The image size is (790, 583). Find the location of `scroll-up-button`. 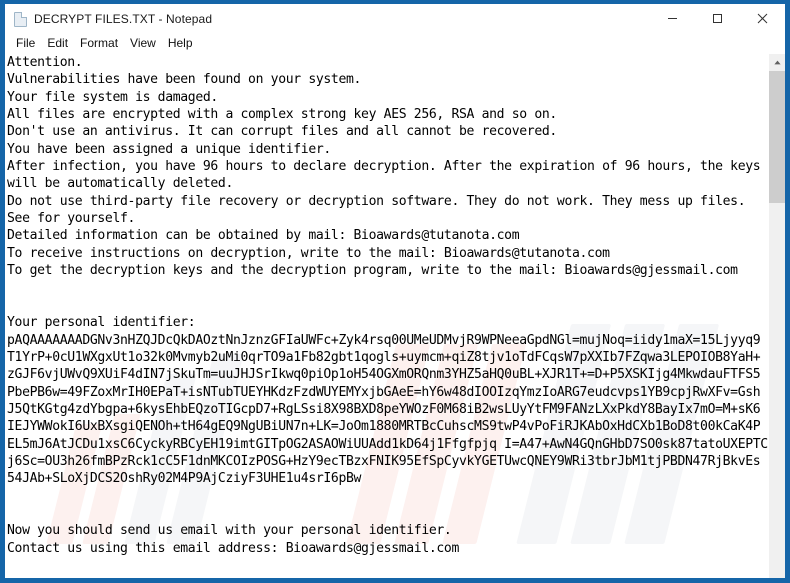

scroll-up-button is located at coordinates (777, 62).